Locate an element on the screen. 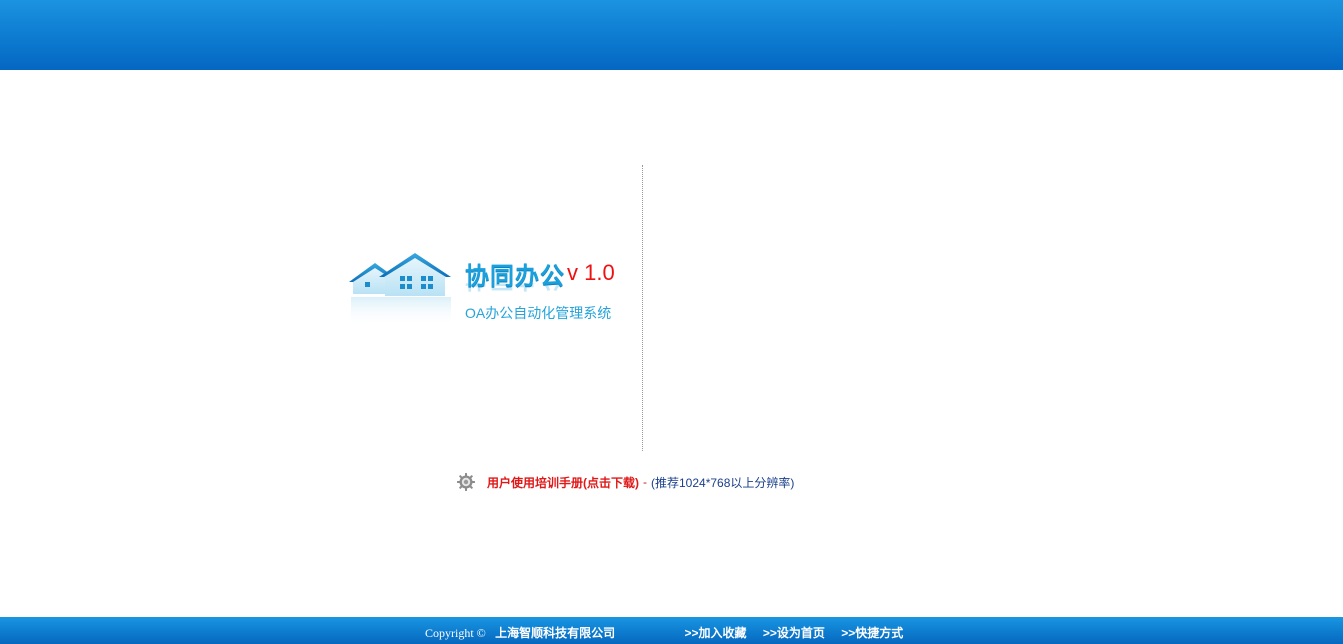  logo-version: v 1.0 is located at coordinates (591, 272).